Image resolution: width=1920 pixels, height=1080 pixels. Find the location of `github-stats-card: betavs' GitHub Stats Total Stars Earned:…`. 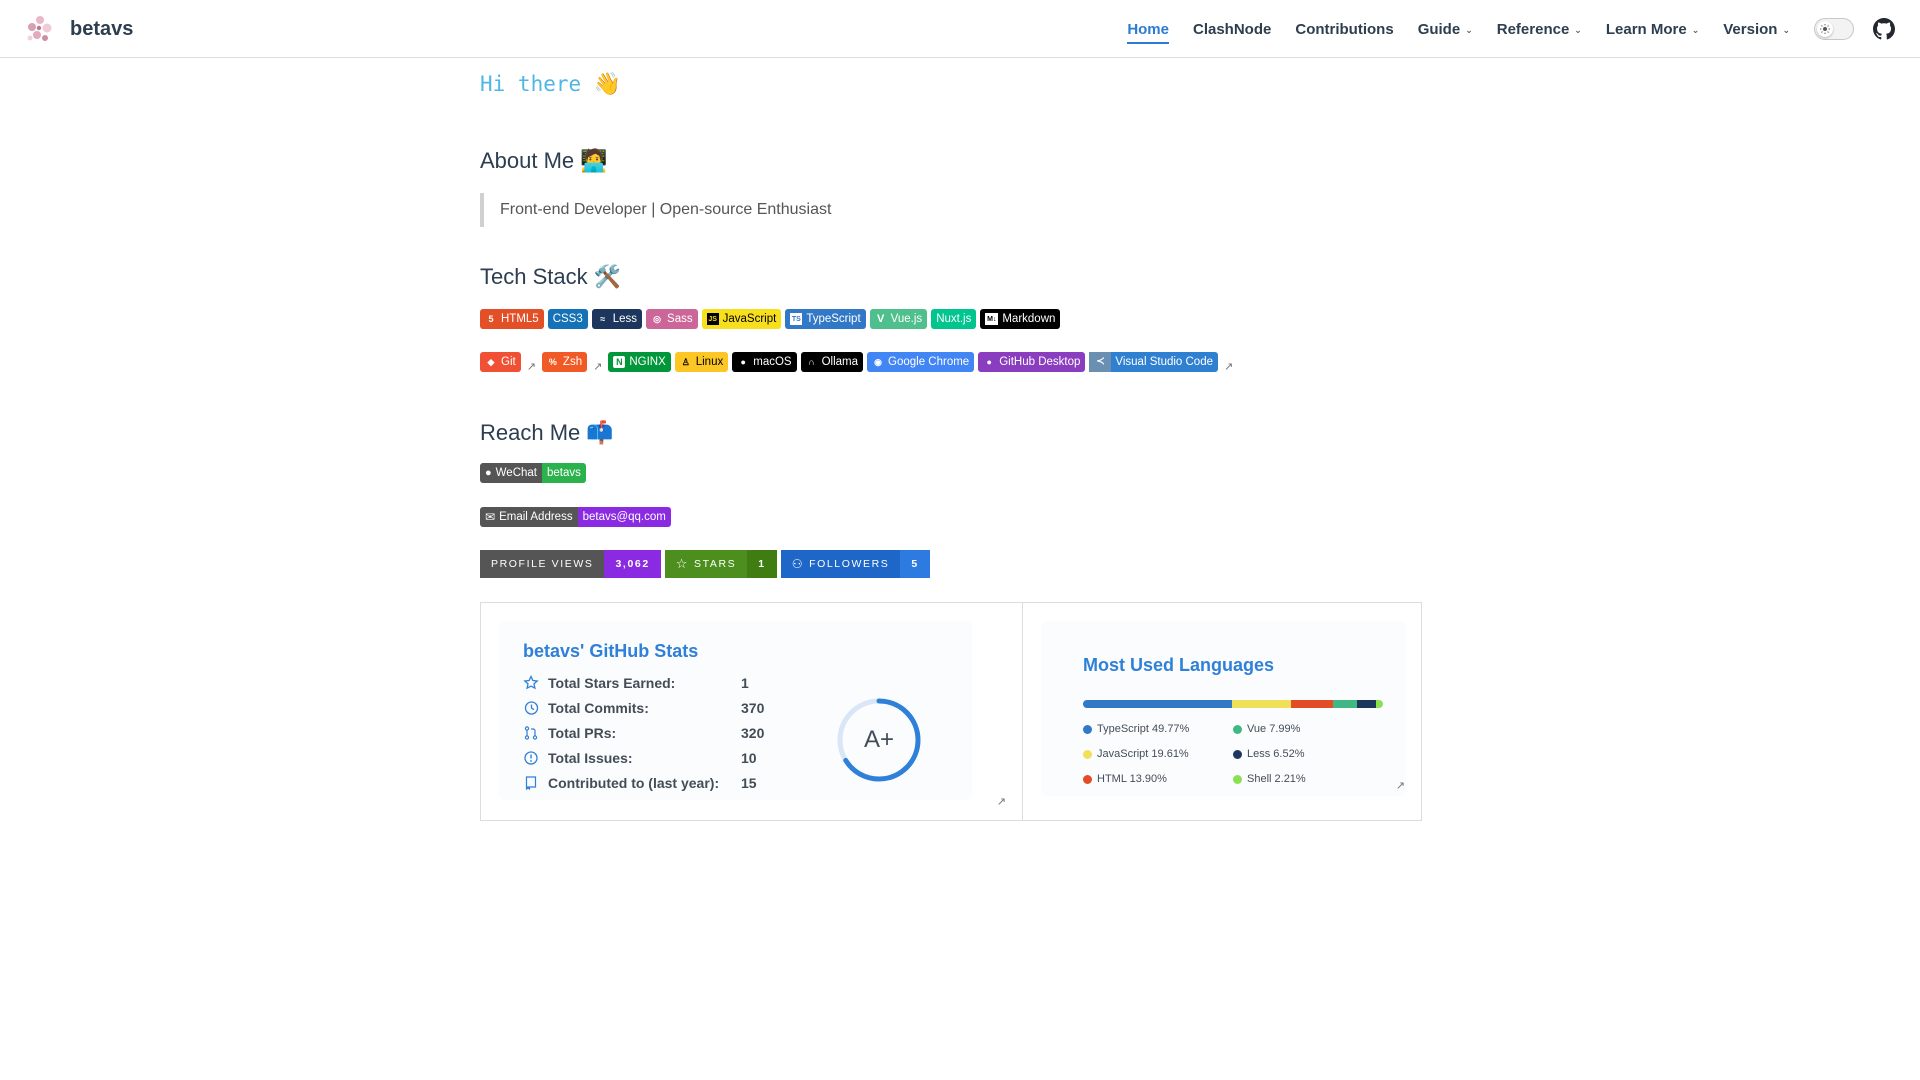

github-stats-card: betavs' GitHub Stats Total Stars Earned:… is located at coordinates (735, 710).